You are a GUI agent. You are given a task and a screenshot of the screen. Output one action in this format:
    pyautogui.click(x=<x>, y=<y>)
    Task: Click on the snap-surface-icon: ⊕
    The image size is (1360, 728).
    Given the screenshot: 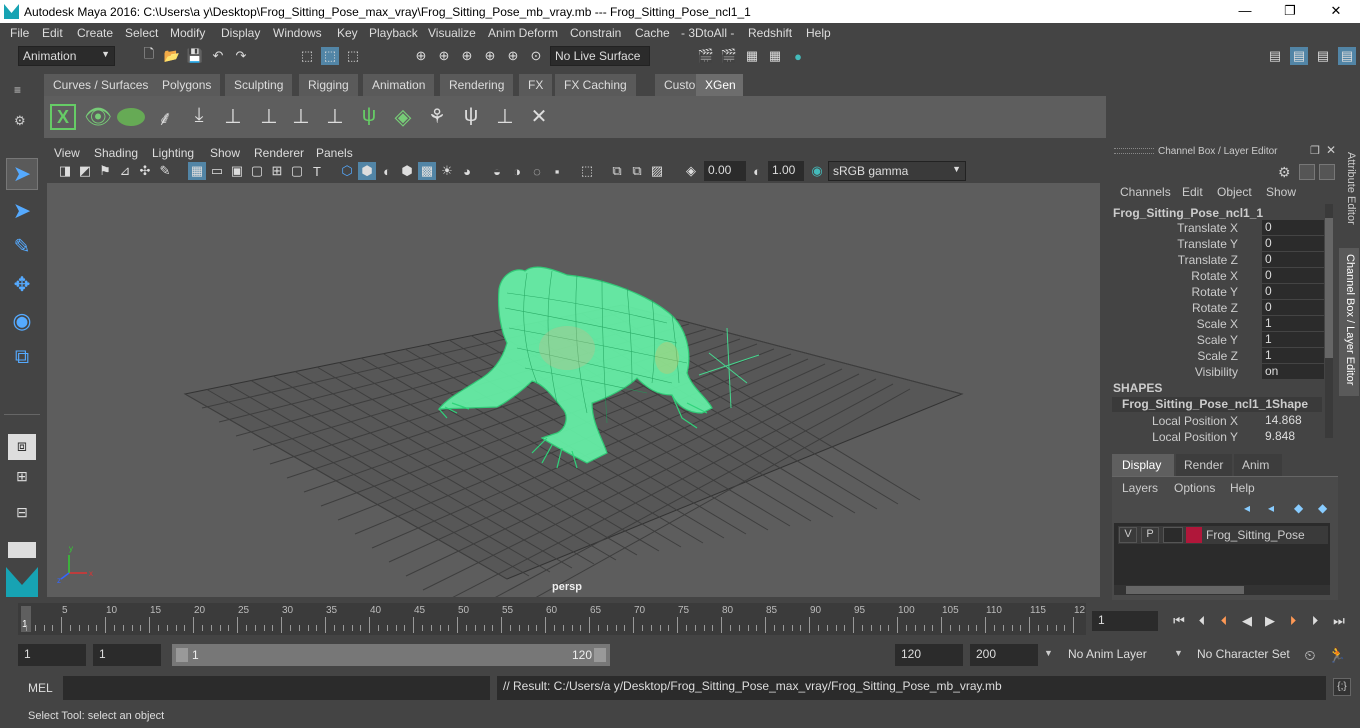 What is the action you would take?
    pyautogui.click(x=513, y=56)
    